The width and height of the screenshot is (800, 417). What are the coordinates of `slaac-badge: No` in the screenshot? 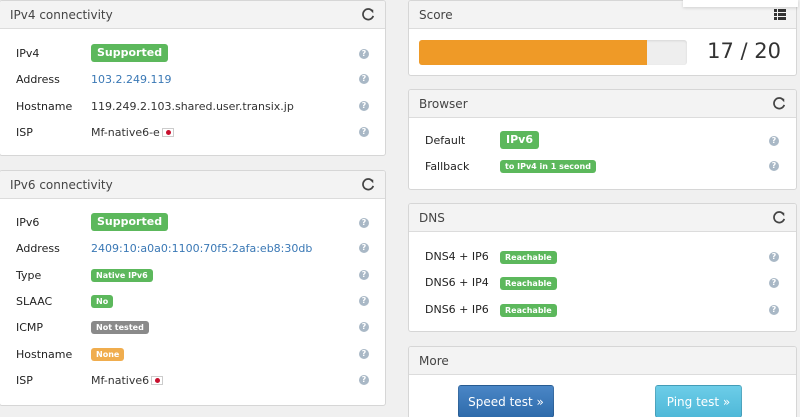 It's located at (102, 301).